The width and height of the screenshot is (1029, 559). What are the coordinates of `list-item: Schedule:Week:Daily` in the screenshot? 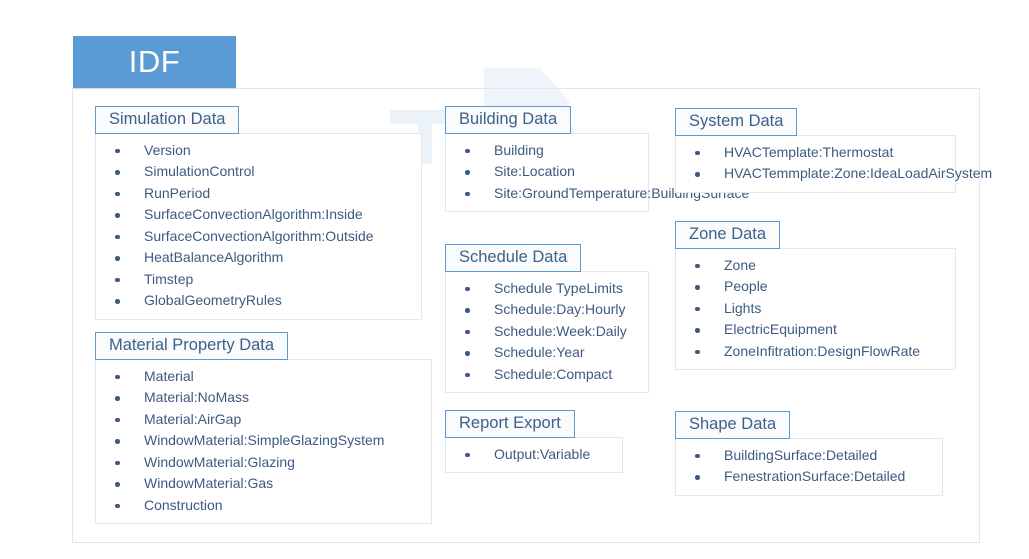 It's located at (547, 332).